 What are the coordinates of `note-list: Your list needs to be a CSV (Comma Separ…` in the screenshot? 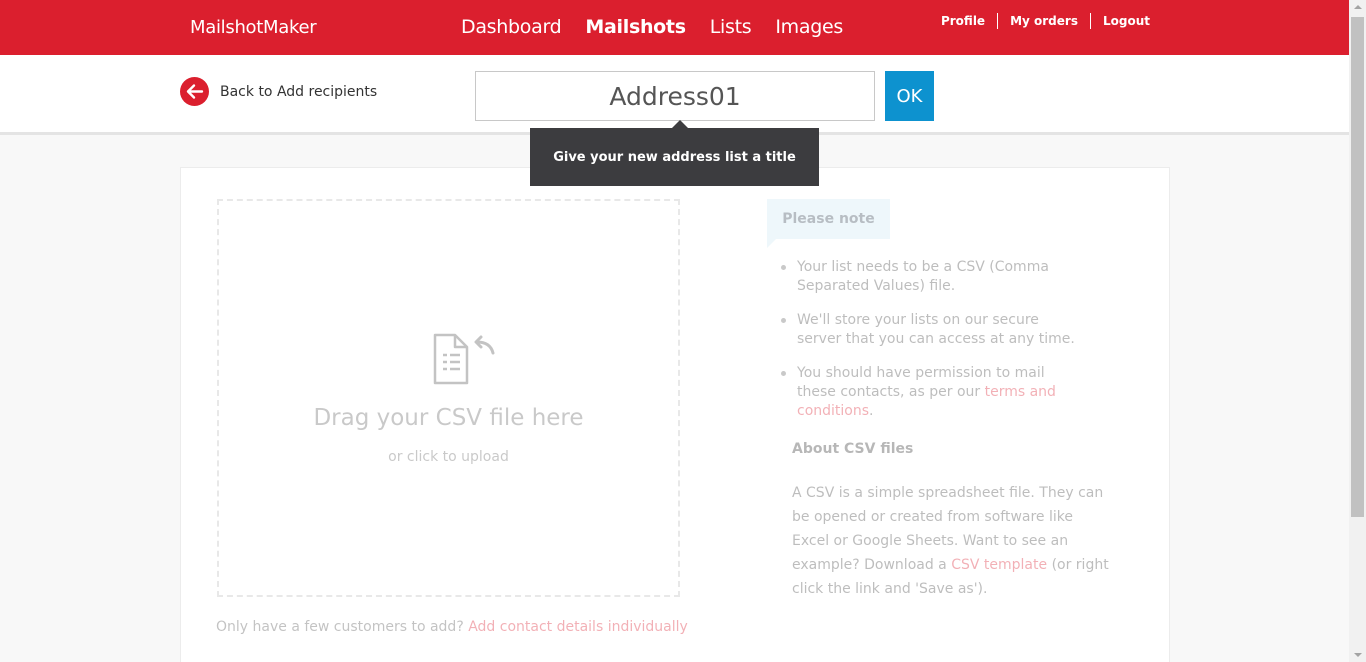 It's located at (929, 347).